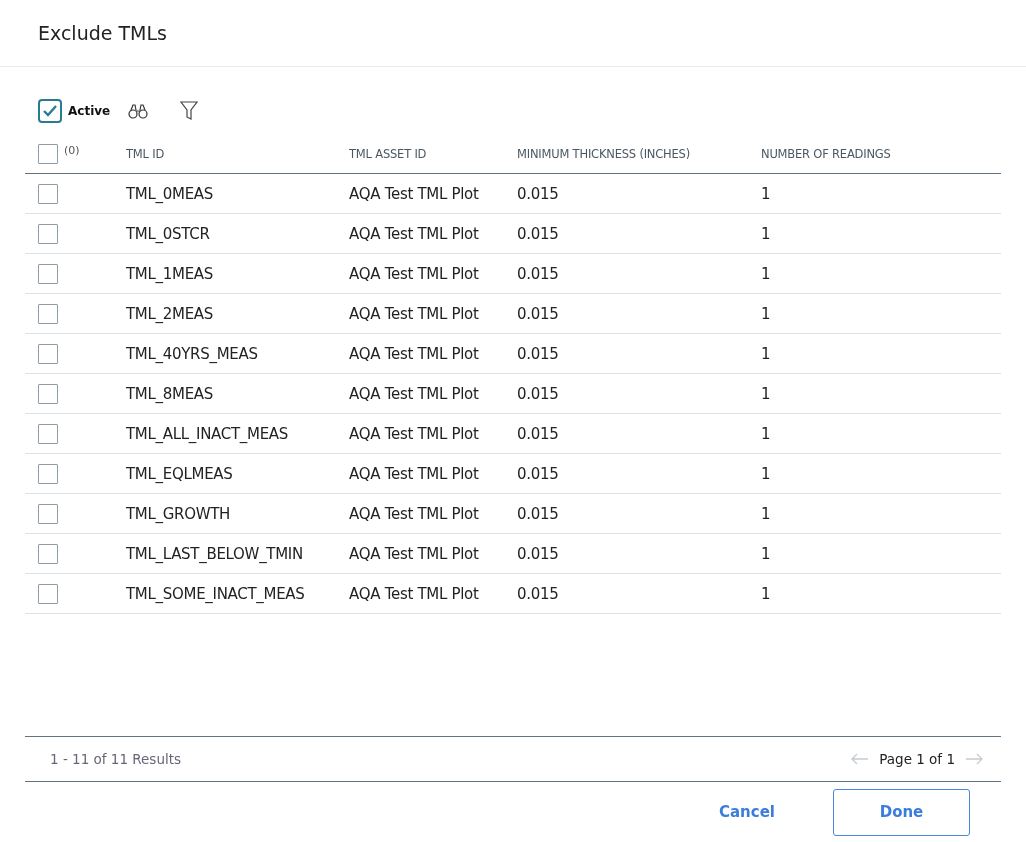  What do you see at coordinates (917, 759) in the screenshot?
I see `page-indicator: Page 1 of 1` at bounding box center [917, 759].